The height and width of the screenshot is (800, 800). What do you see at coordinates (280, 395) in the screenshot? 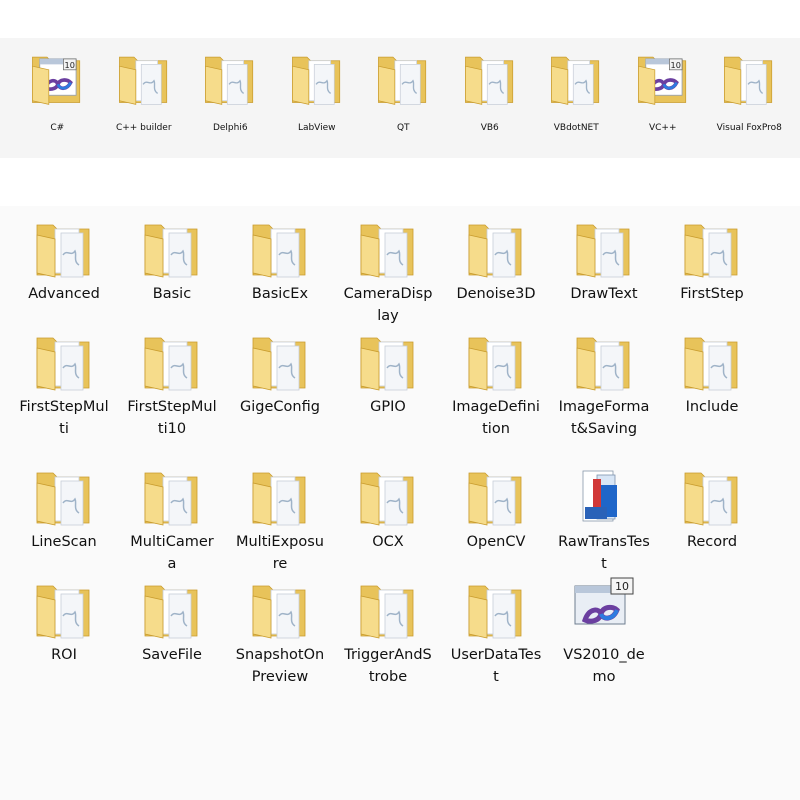
I see `folder-item: GigeConfig` at bounding box center [280, 395].